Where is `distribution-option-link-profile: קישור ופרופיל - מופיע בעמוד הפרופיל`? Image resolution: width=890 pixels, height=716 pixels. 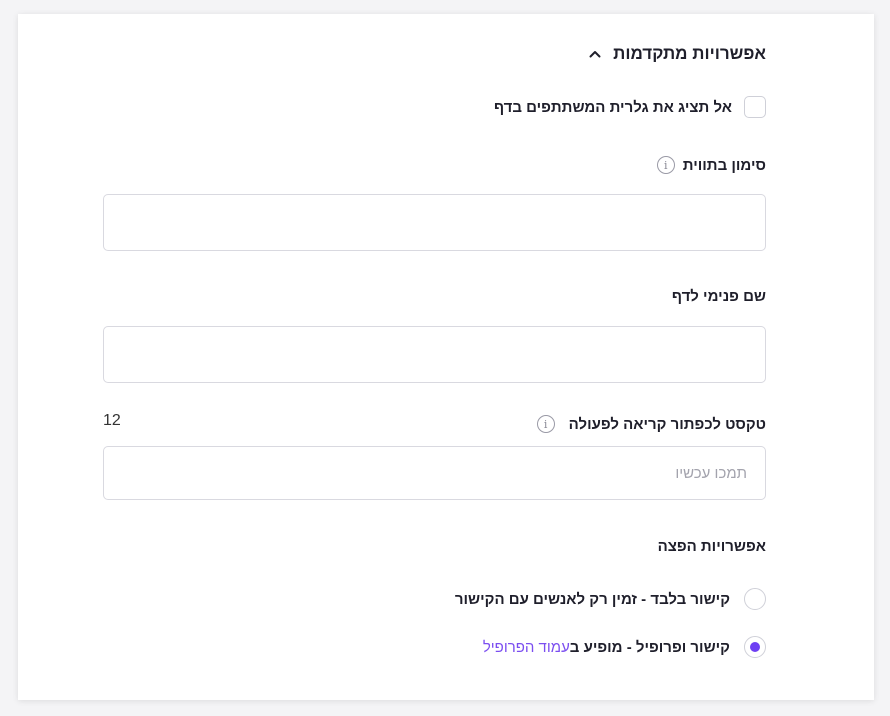
distribution-option-link-profile: קישור ופרופיל - מופיע בעמוד הפרופיל is located at coordinates (624, 647).